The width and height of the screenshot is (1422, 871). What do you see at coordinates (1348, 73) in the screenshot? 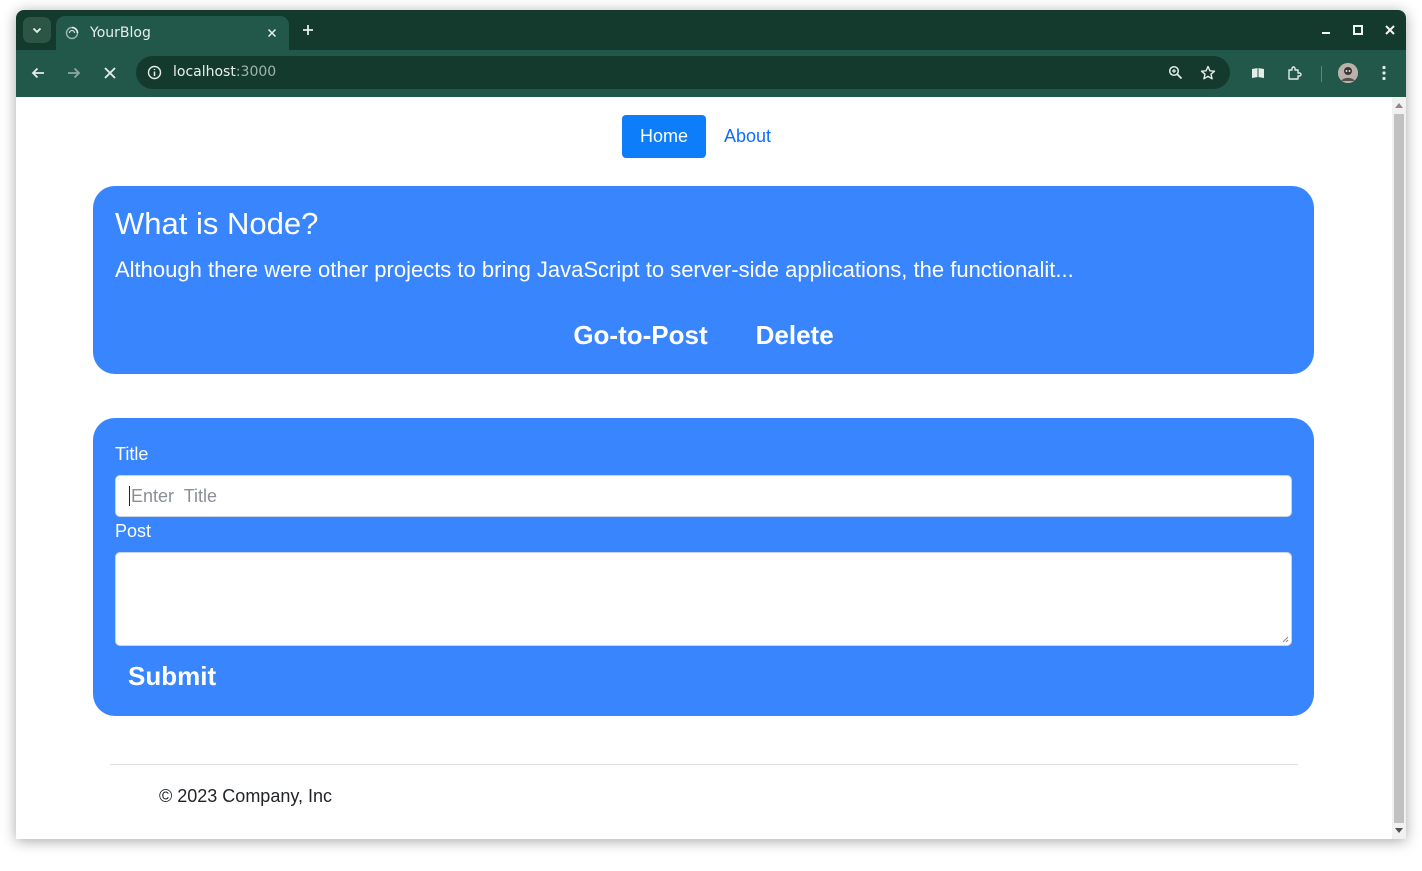
I see `profile-avatar` at bounding box center [1348, 73].